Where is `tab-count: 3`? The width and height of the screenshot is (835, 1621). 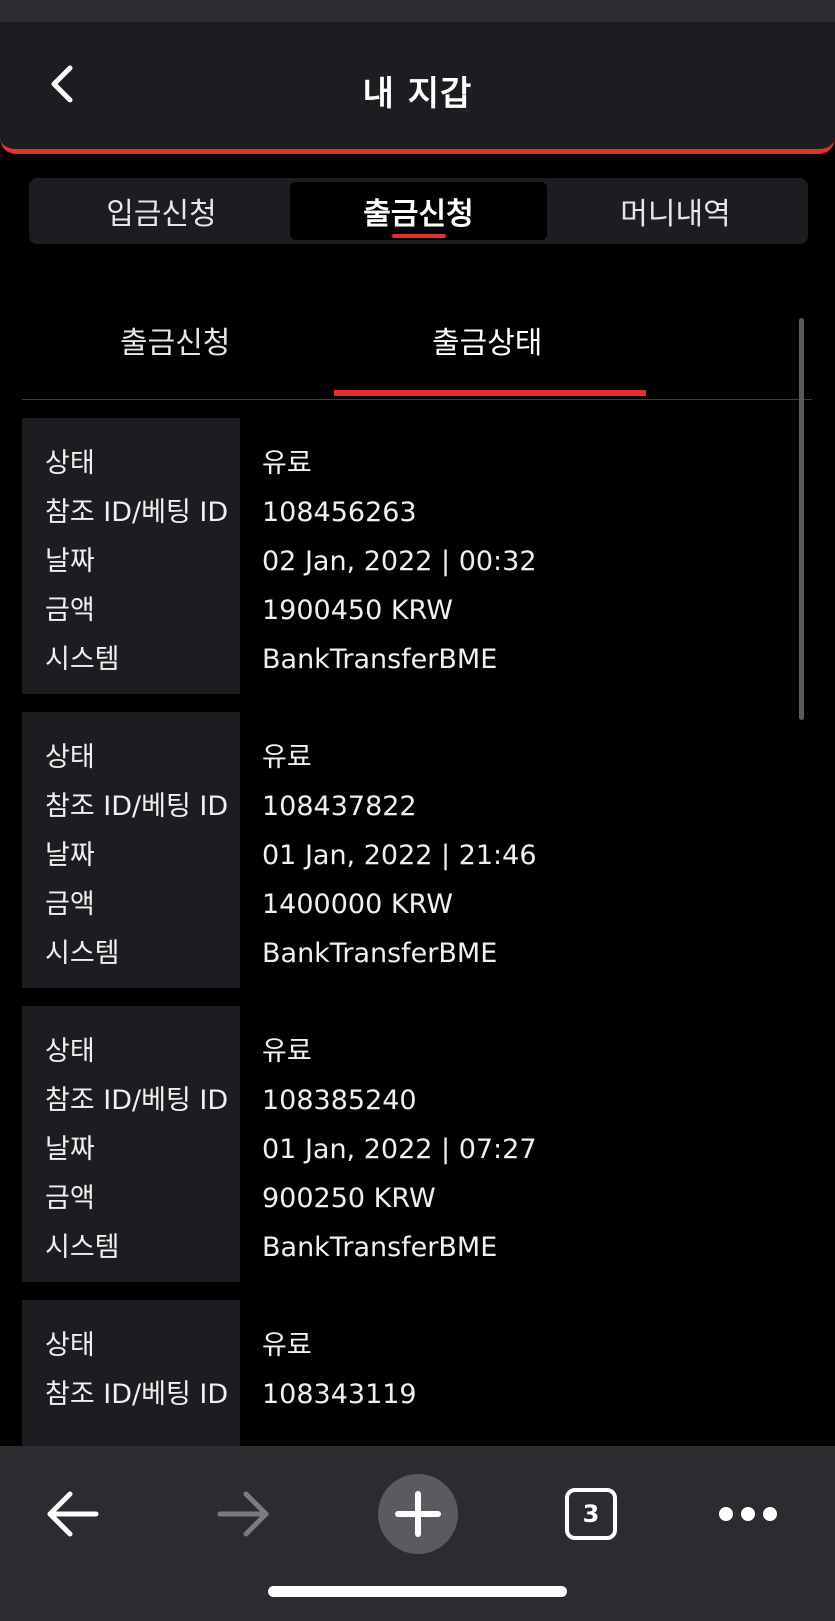
tab-count: 3 is located at coordinates (591, 1514).